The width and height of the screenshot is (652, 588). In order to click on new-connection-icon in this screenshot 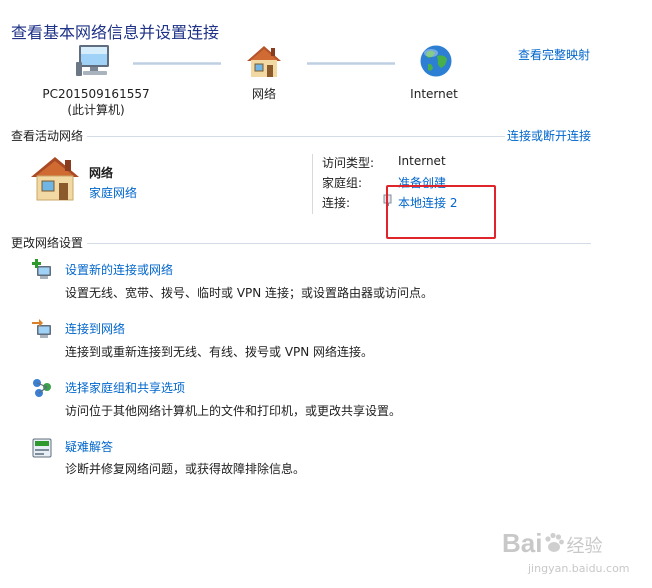, I will do `click(42, 270)`.